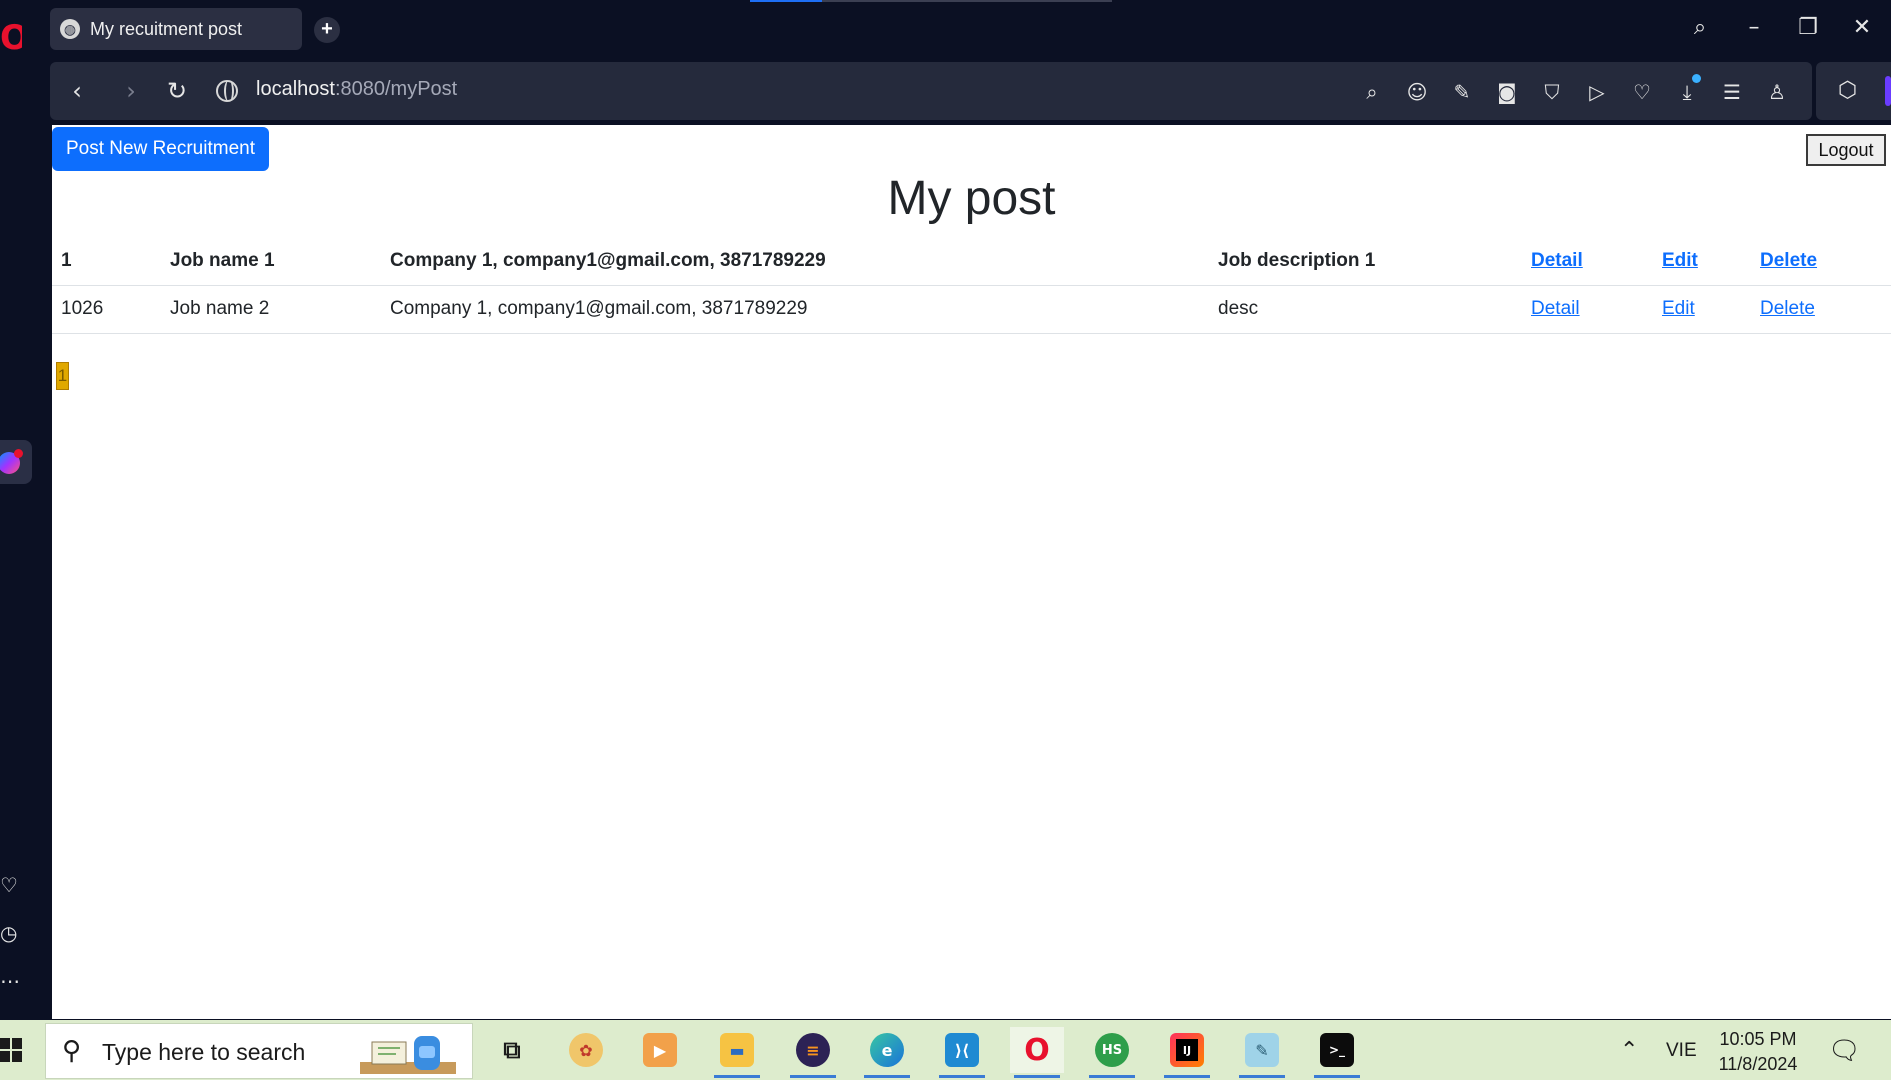  I want to click on loading-progress-bar, so click(931, 1).